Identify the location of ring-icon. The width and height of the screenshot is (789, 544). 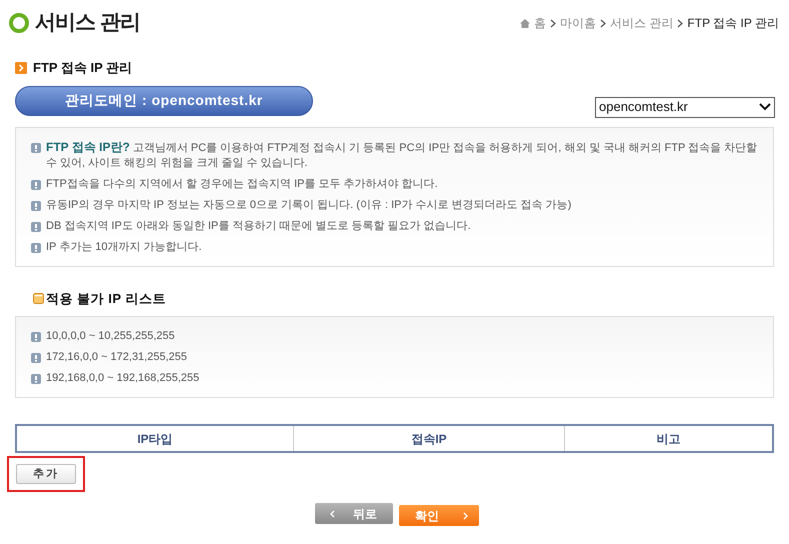
(19, 23).